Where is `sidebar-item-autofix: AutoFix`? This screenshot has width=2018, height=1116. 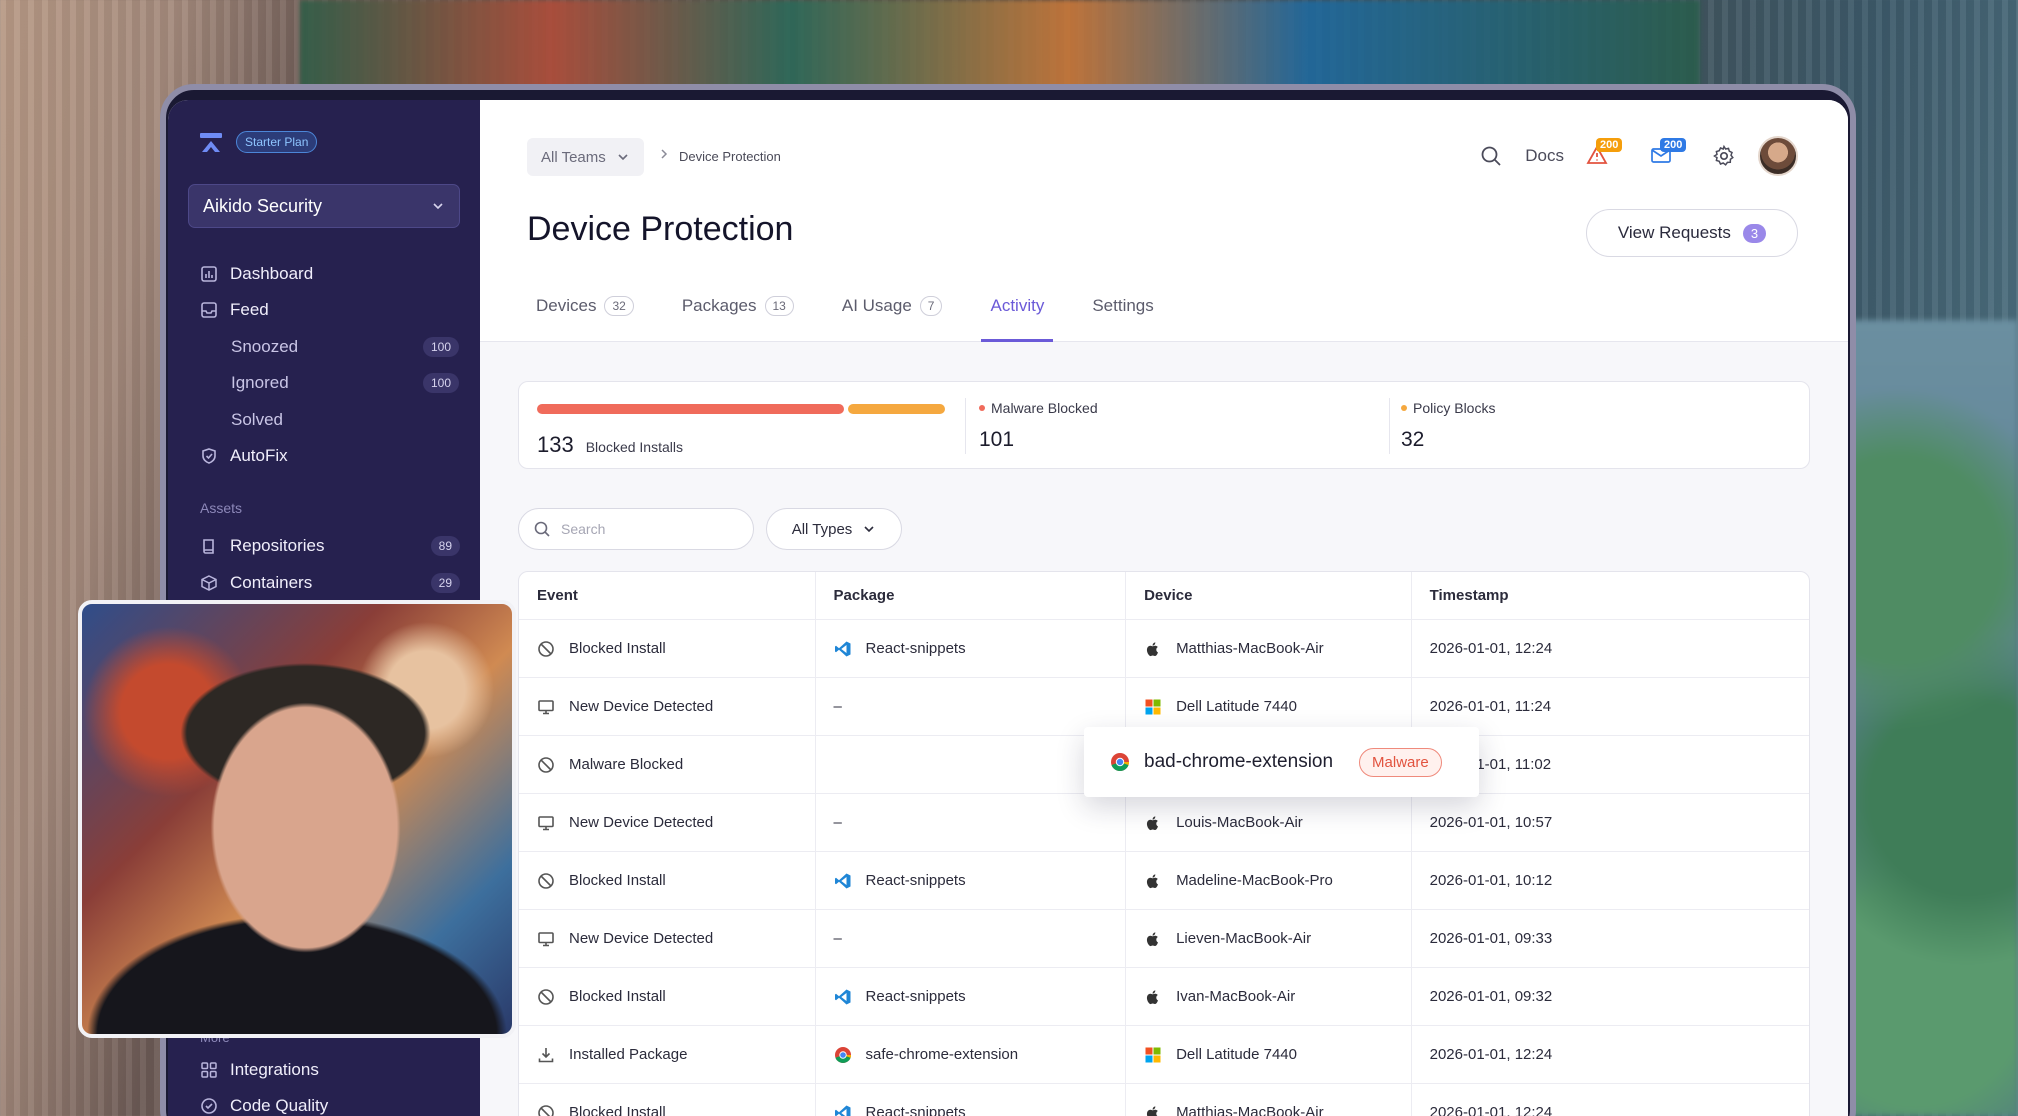
sidebar-item-autofix: AutoFix is located at coordinates (330, 456).